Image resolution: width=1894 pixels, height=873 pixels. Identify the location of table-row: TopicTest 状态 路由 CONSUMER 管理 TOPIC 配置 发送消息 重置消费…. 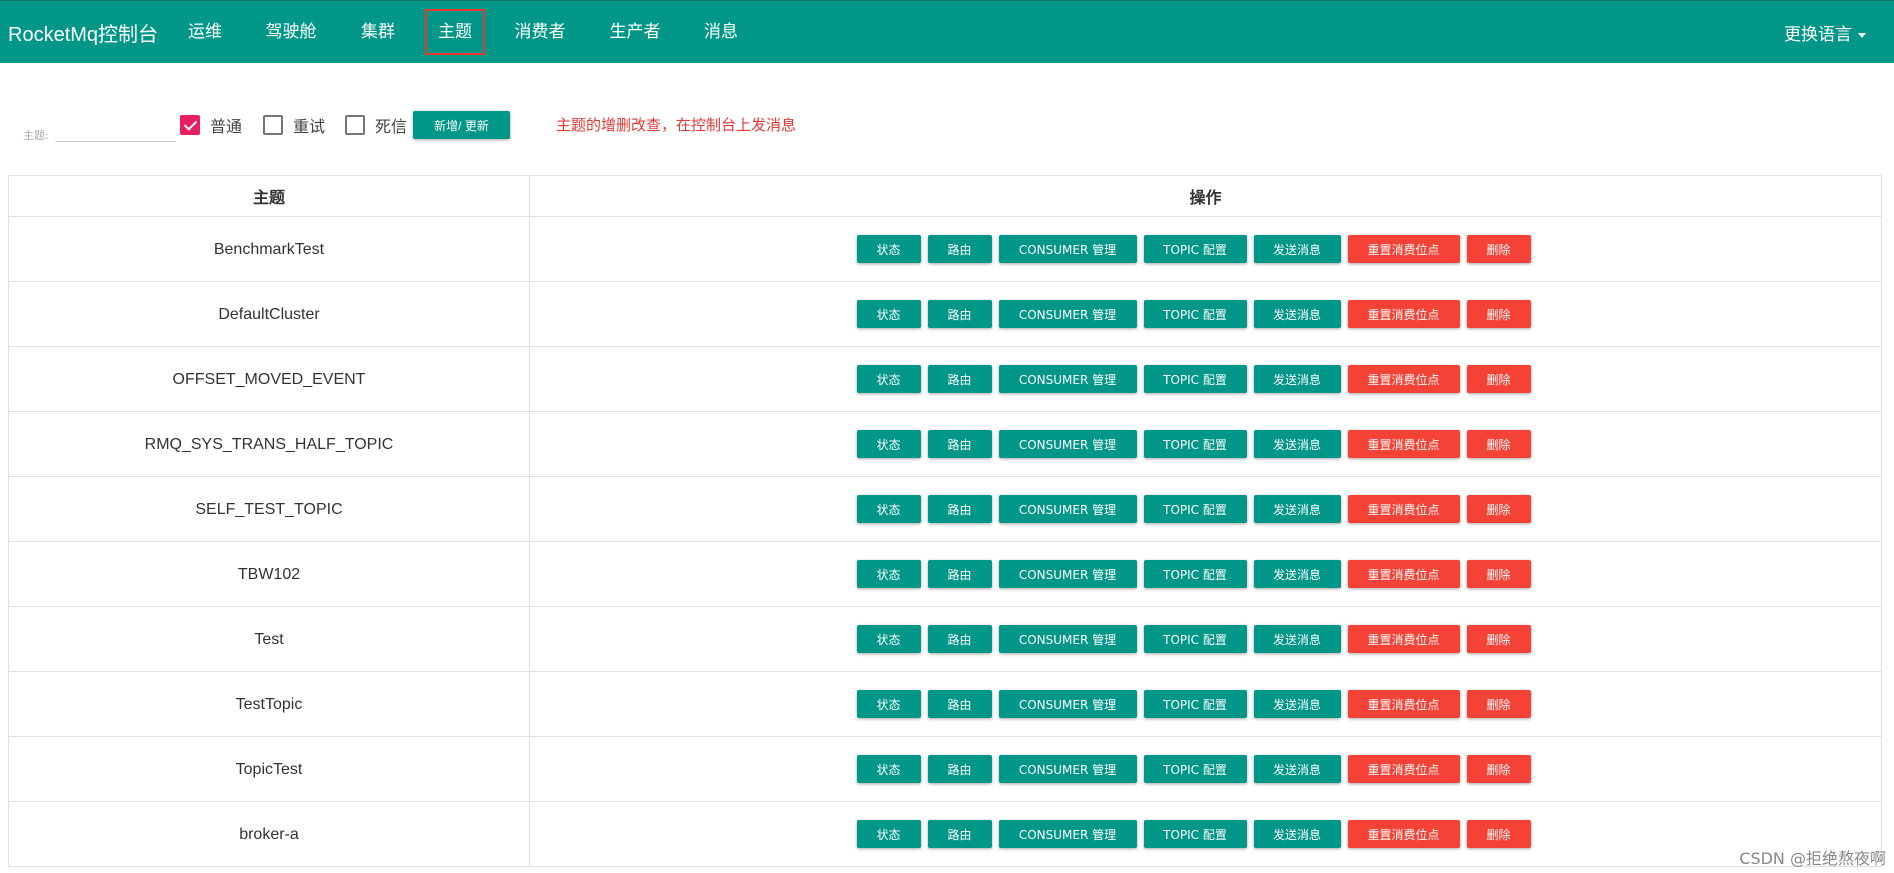
(945, 769).